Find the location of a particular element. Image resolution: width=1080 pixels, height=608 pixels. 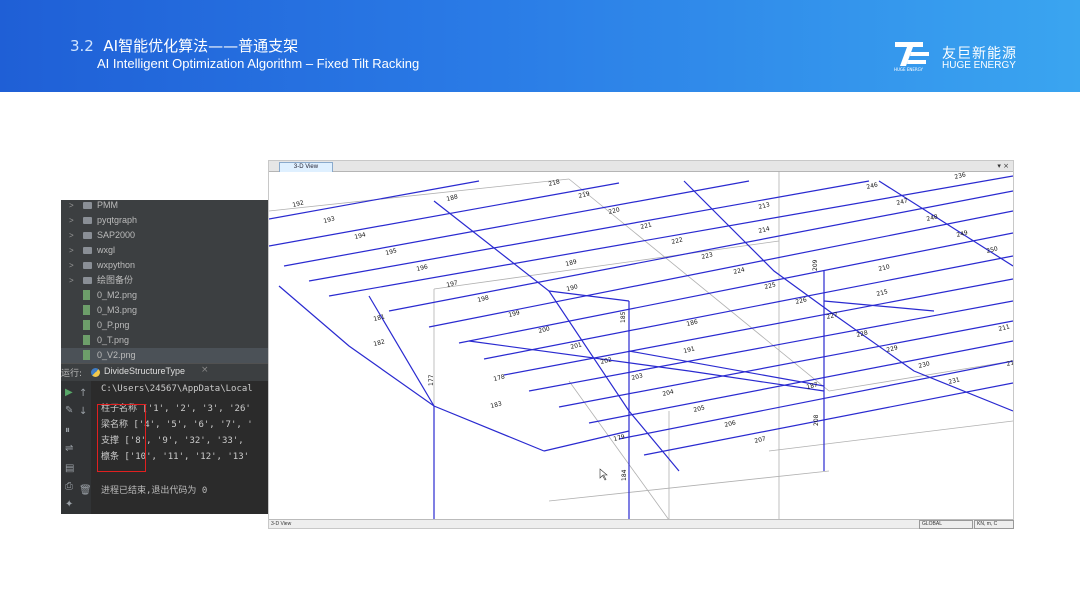

member-label: 230 is located at coordinates (924, 365).